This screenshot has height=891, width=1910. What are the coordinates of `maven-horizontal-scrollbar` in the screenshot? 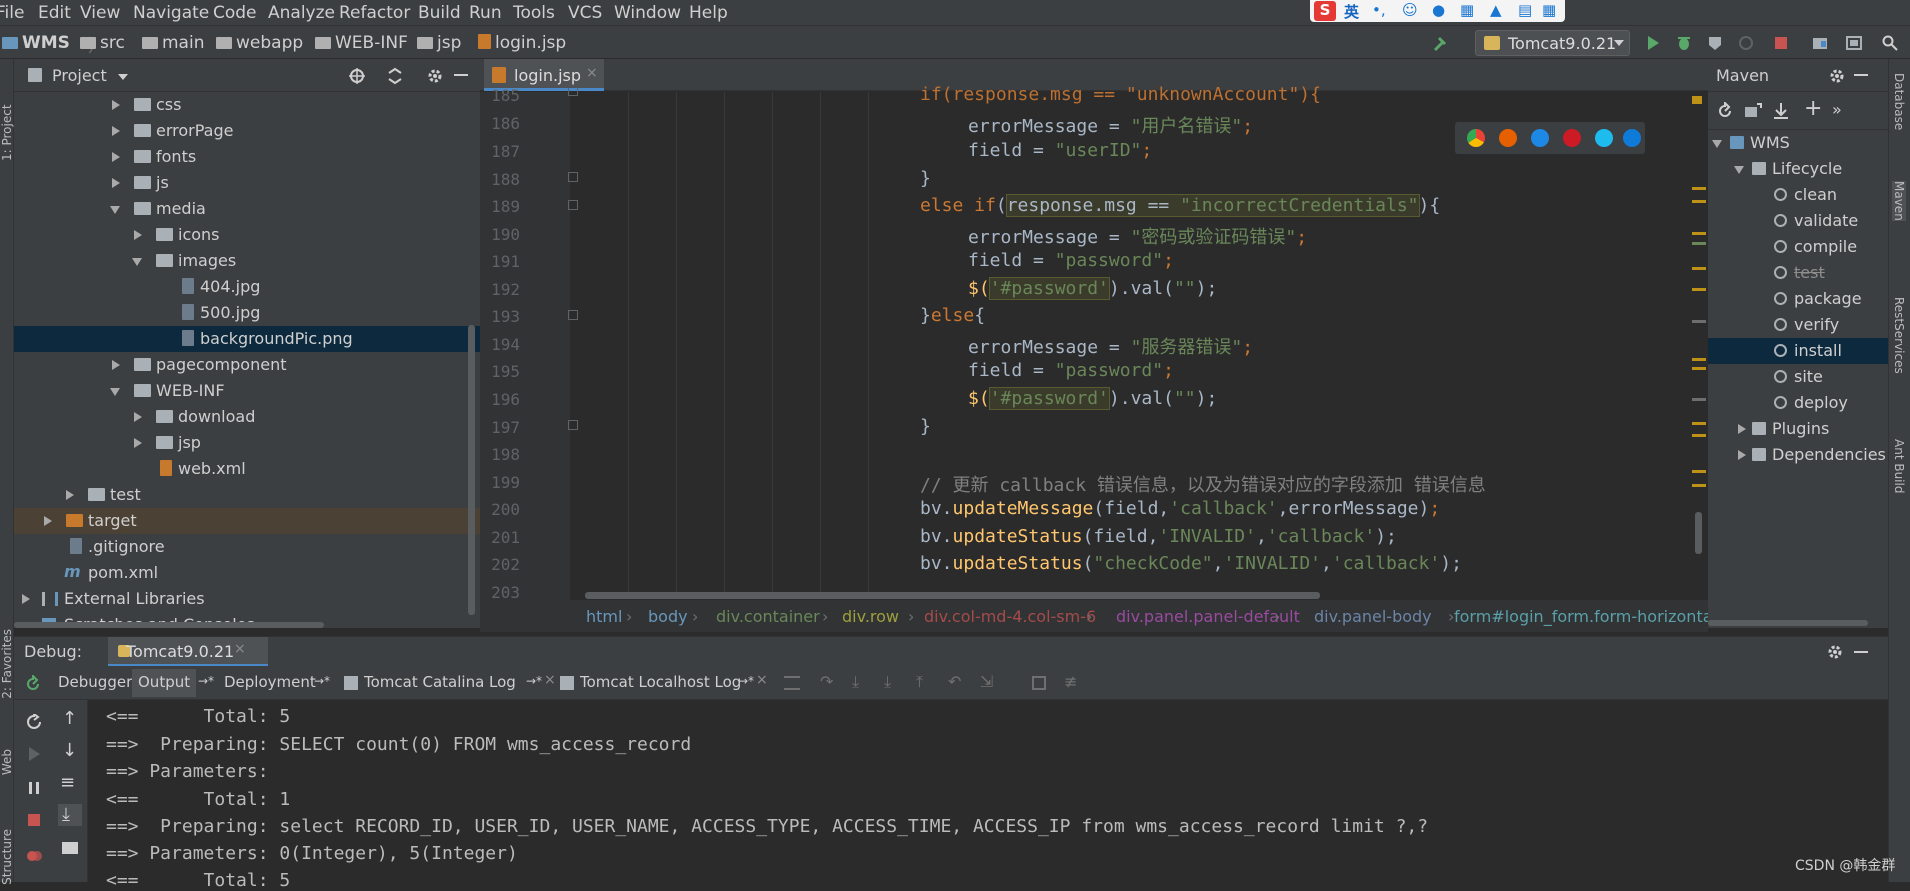 It's located at (1788, 623).